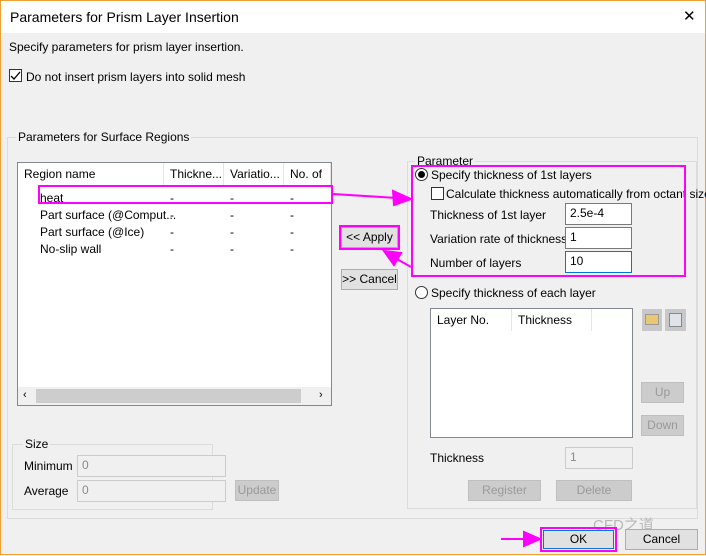  What do you see at coordinates (365, 196) in the screenshot?
I see `arrow-to-parameter` at bounding box center [365, 196].